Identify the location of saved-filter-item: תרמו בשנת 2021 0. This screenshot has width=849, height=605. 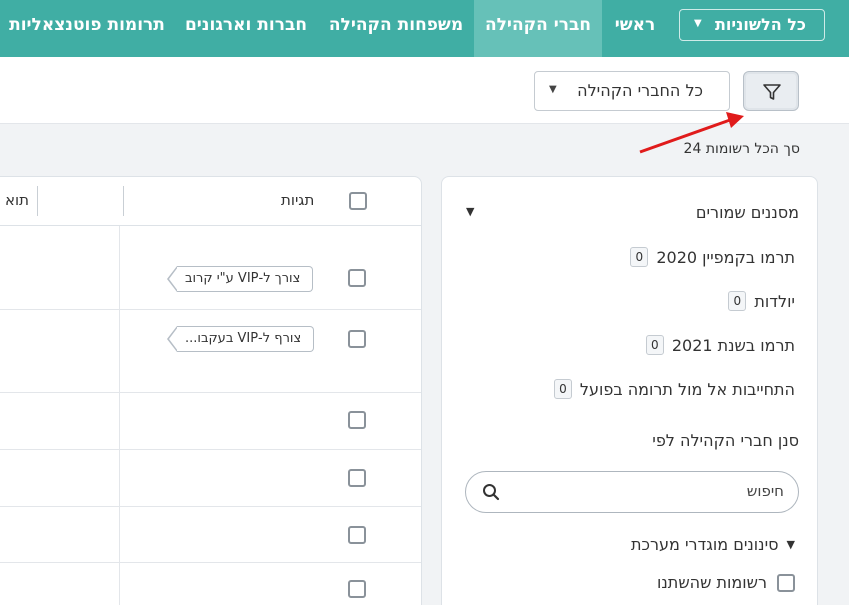
(720, 345).